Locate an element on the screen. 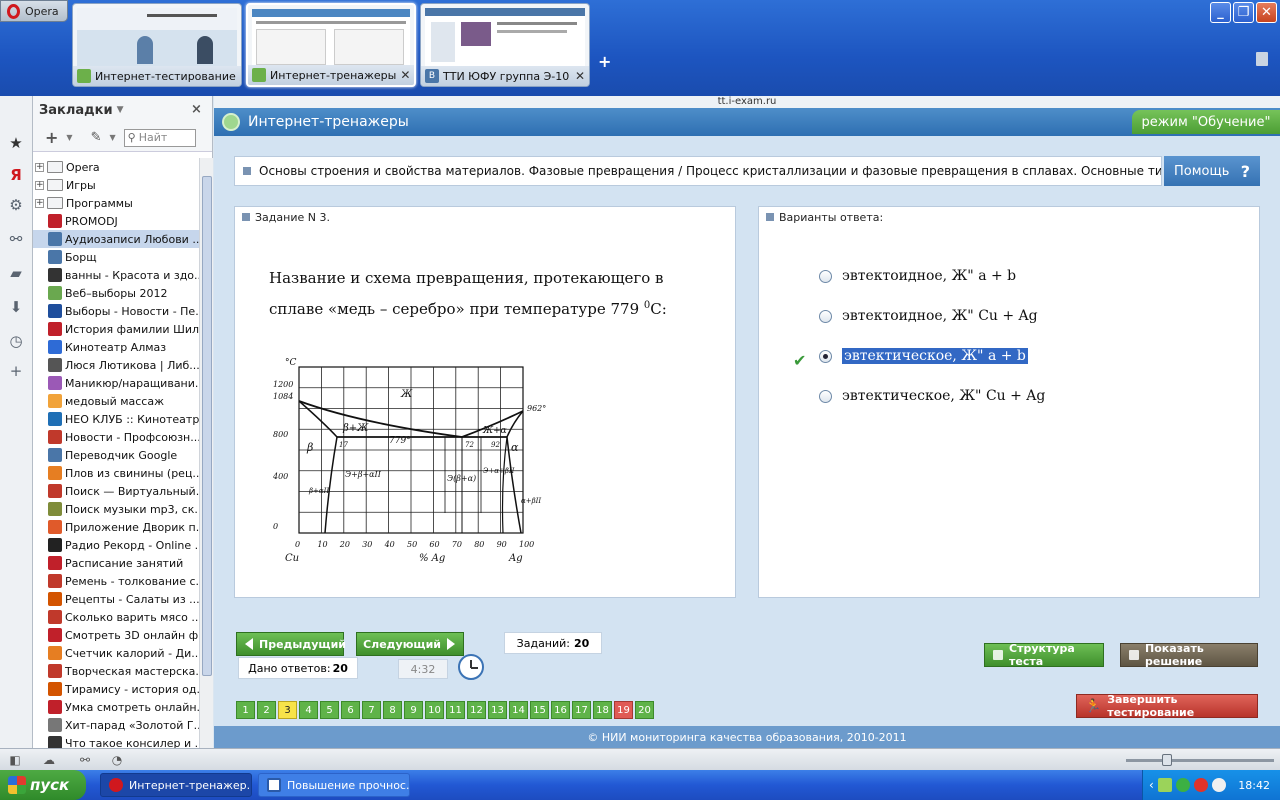  page-8-button: 8 is located at coordinates (392, 710).